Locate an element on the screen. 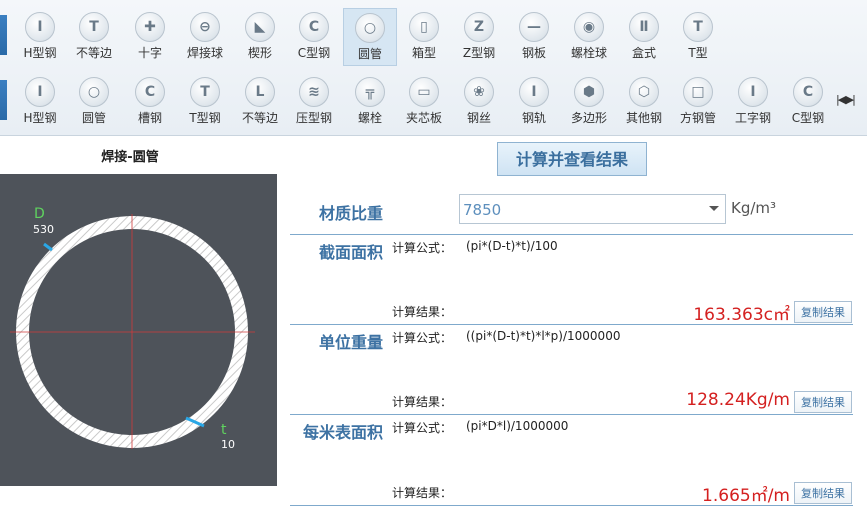  d-value: 530 is located at coordinates (43, 229).